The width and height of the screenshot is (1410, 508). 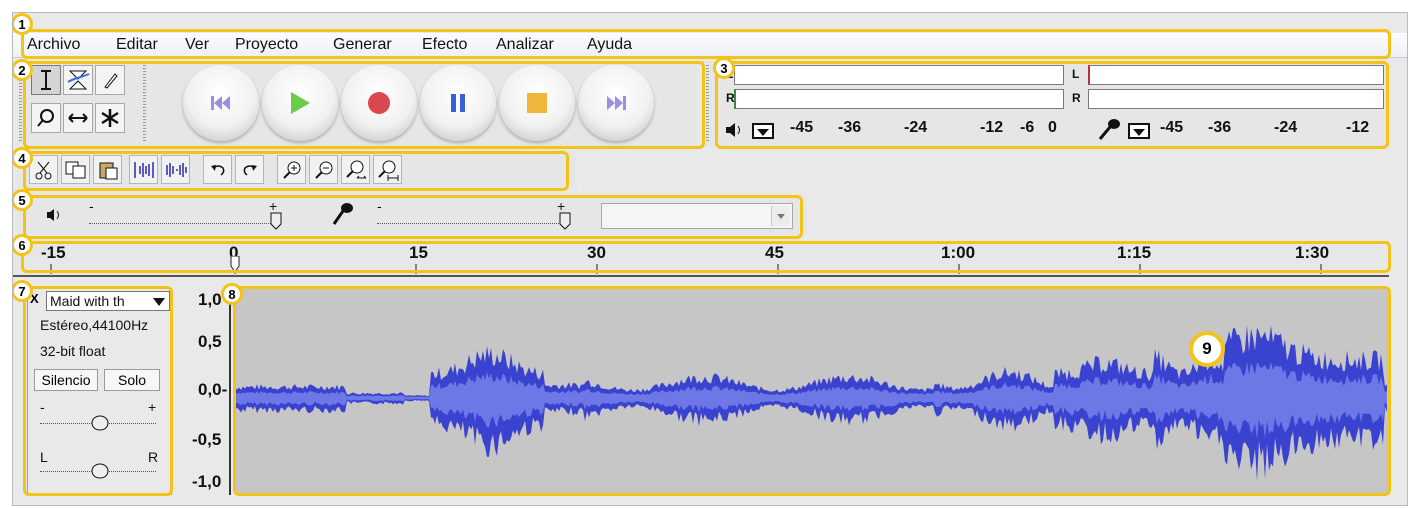 I want to click on callout-frame-tools, so click(x=364, y=105).